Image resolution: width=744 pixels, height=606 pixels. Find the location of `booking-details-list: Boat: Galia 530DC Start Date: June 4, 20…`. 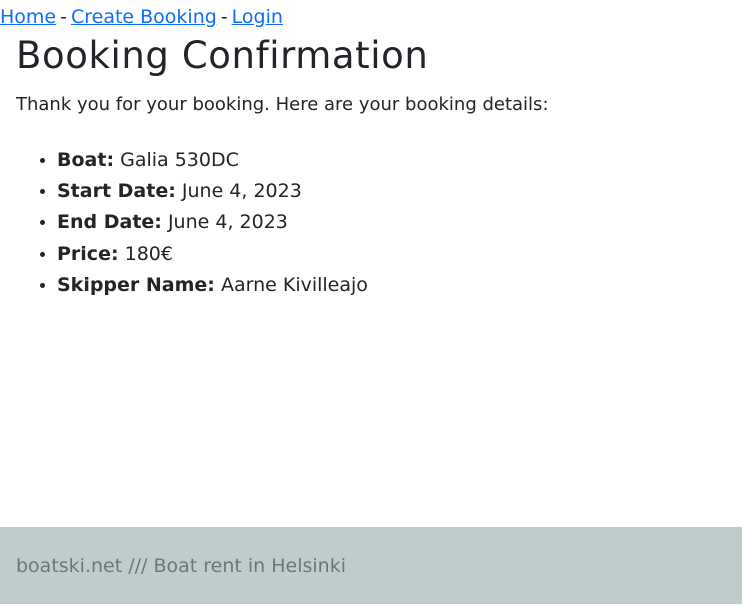

booking-details-list: Boat: Galia 530DC Start Date: June 4, 20… is located at coordinates (184, 223).